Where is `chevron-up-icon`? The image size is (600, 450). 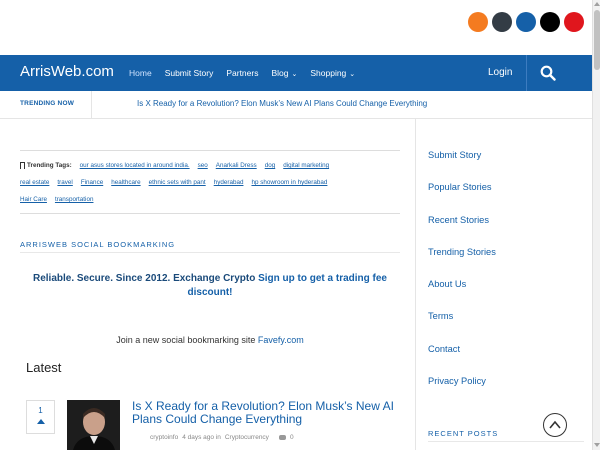 chevron-up-icon is located at coordinates (555, 424).